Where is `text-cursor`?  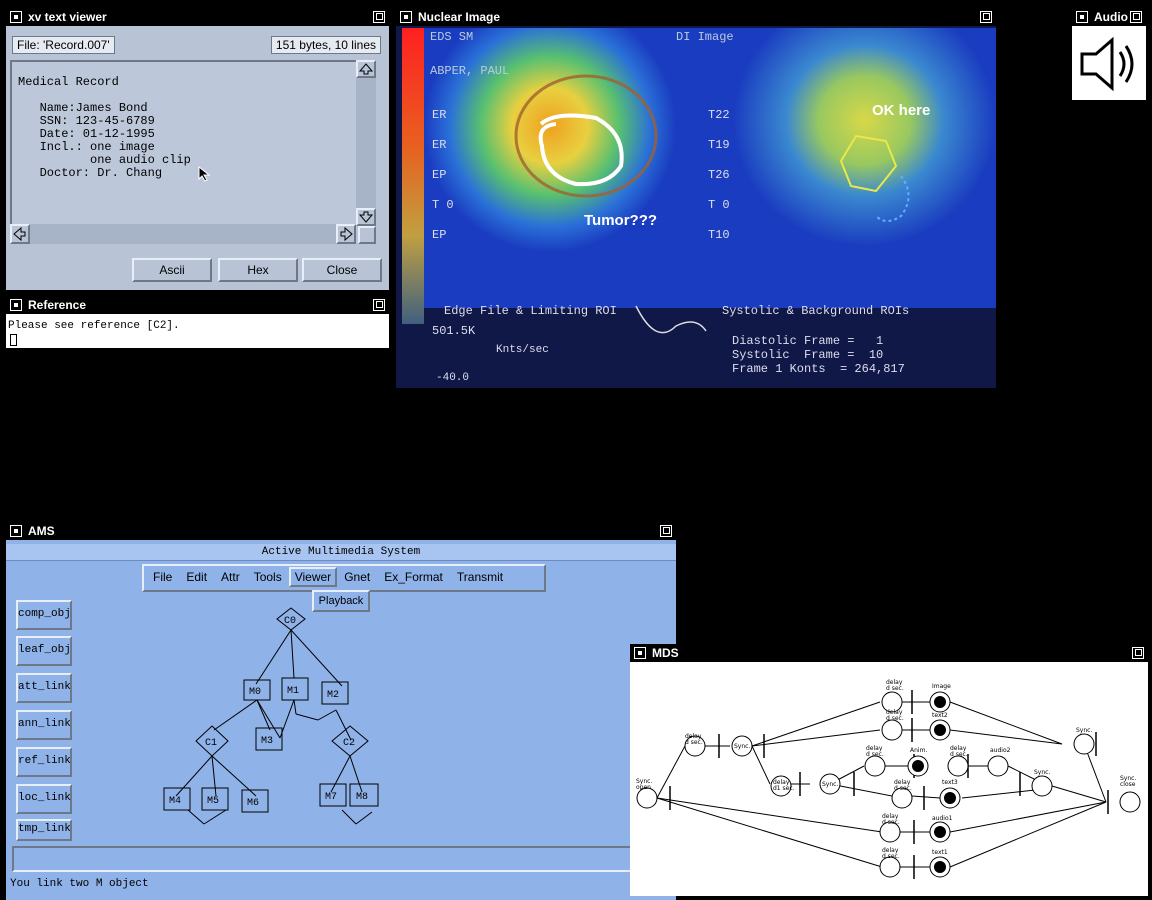
text-cursor is located at coordinates (13, 340).